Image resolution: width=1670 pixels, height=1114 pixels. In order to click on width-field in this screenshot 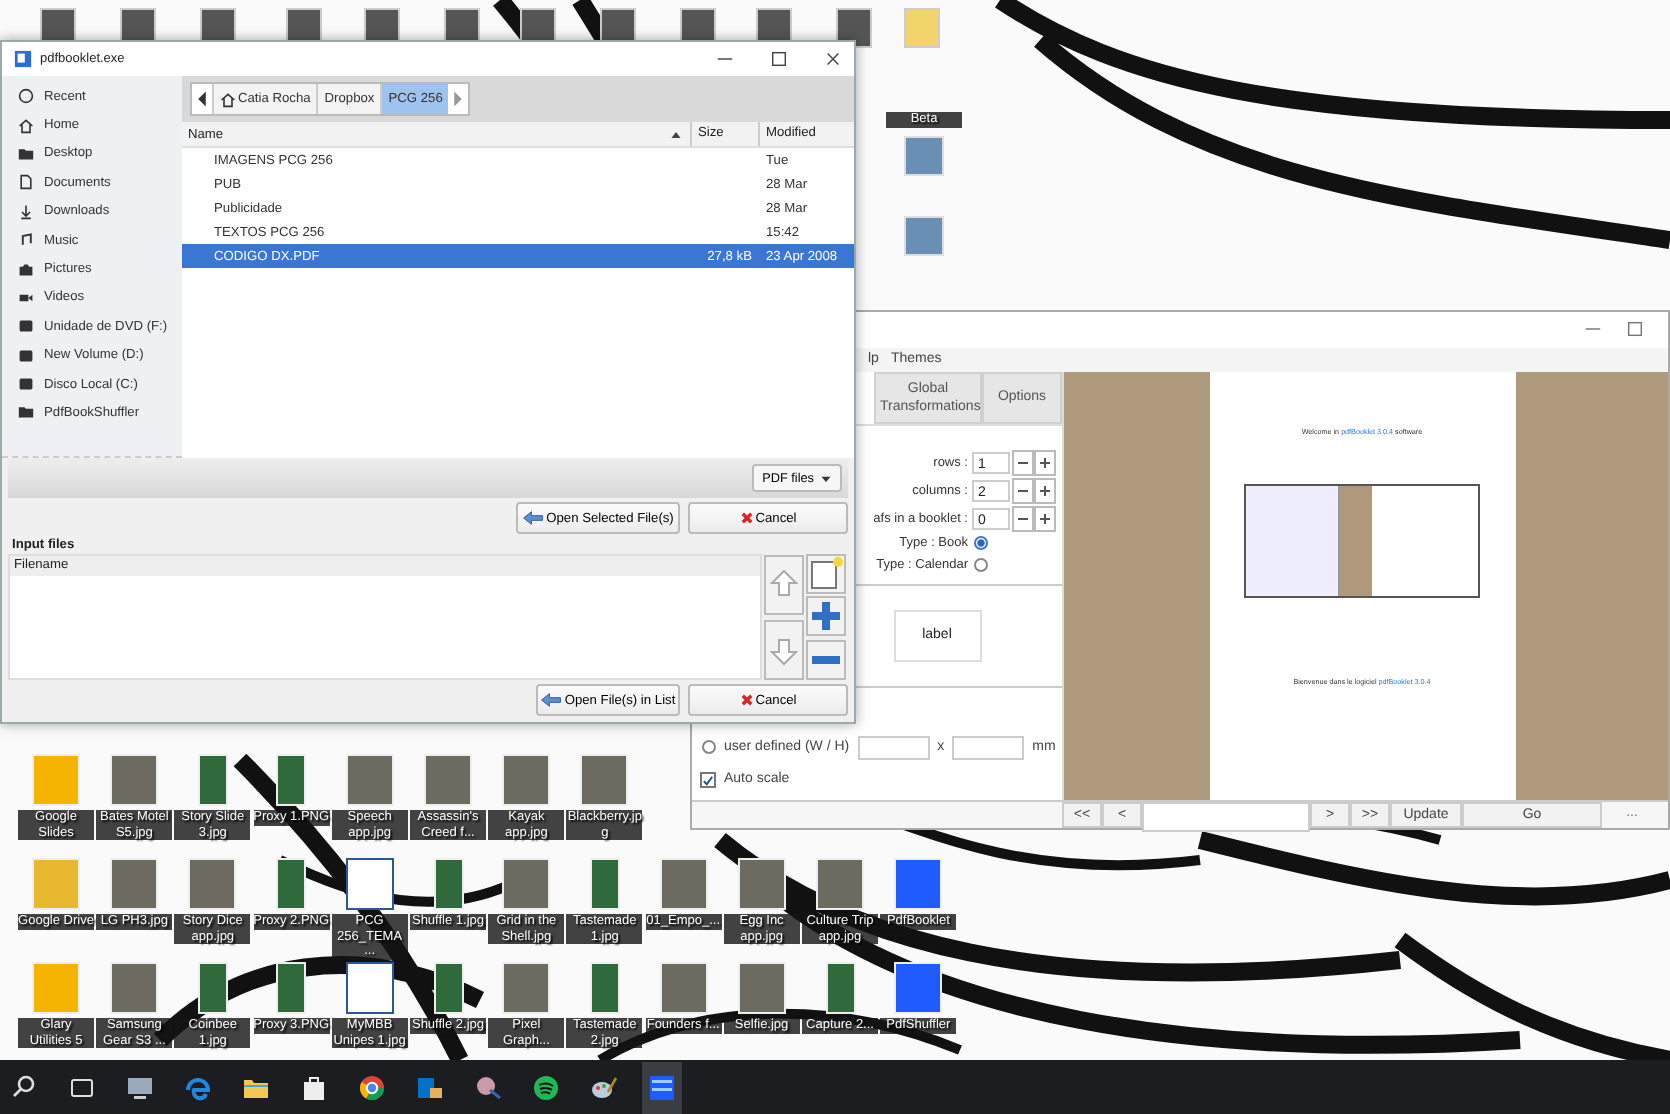, I will do `click(893, 747)`.